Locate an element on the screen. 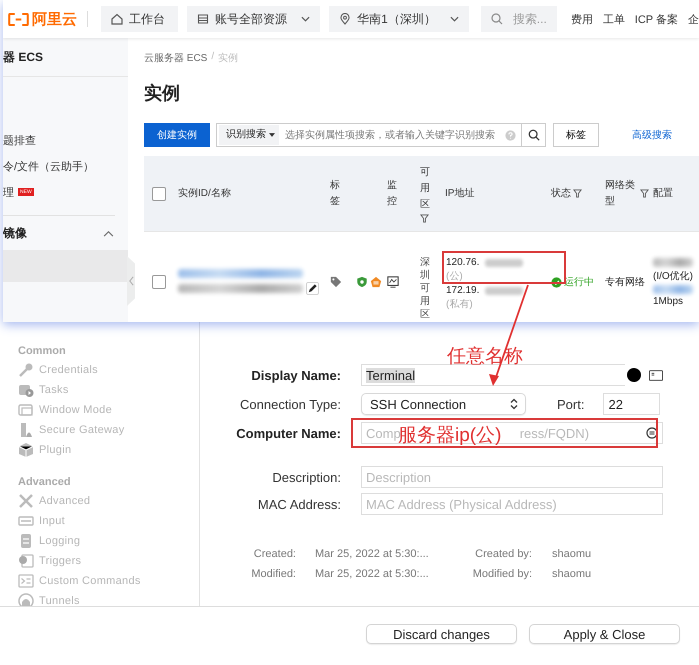 The width and height of the screenshot is (699, 665). tunnel-icon is located at coordinates (26, 599).